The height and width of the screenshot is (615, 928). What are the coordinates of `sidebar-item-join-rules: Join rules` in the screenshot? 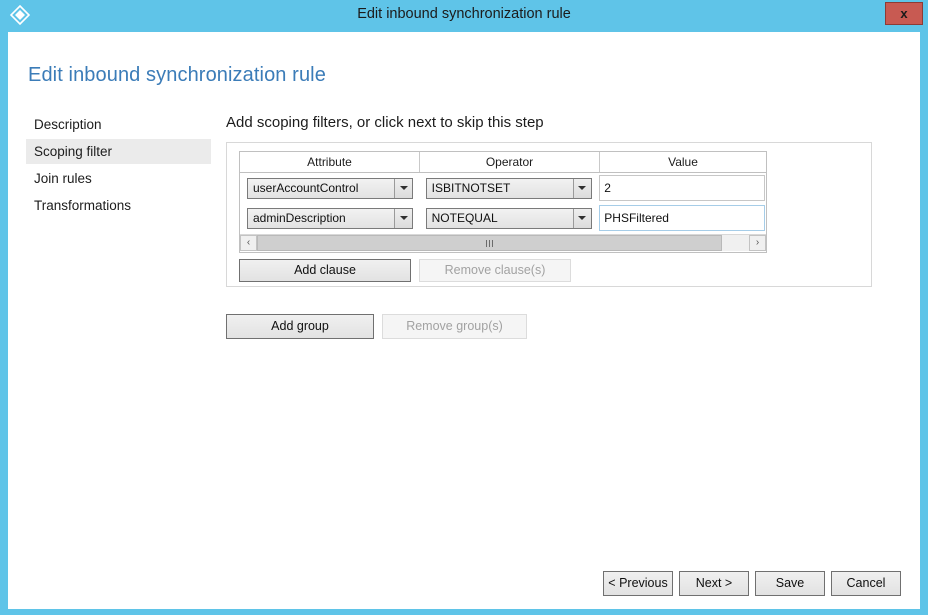 It's located at (118, 178).